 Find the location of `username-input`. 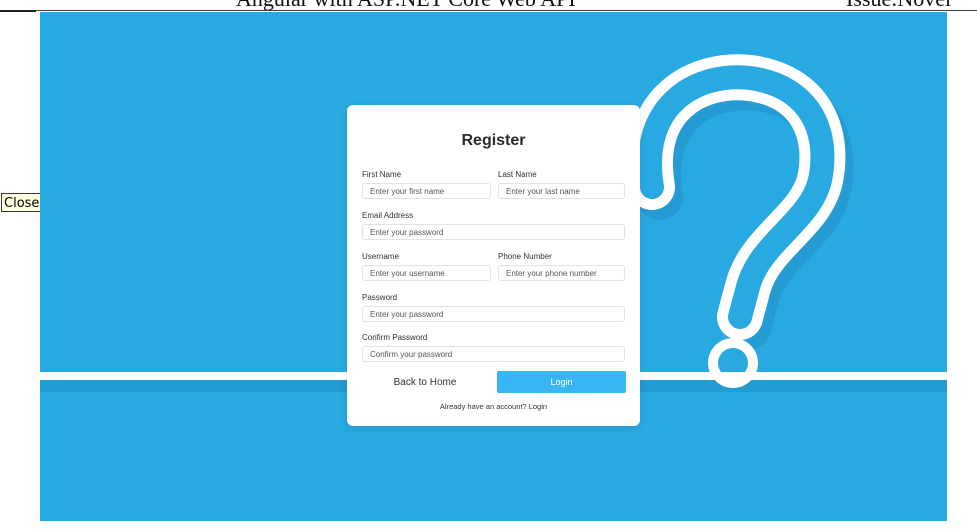

username-input is located at coordinates (426, 273).